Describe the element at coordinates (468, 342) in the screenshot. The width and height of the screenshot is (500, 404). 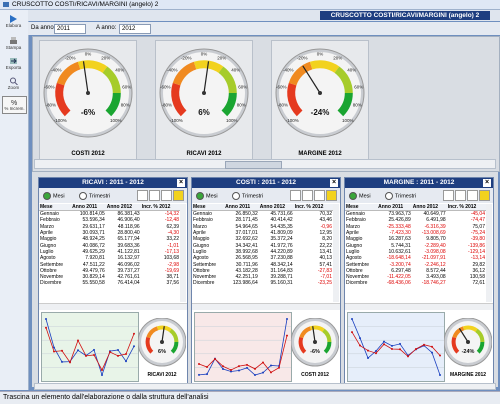
I see `mini-gauge-svg: -24%` at that location.